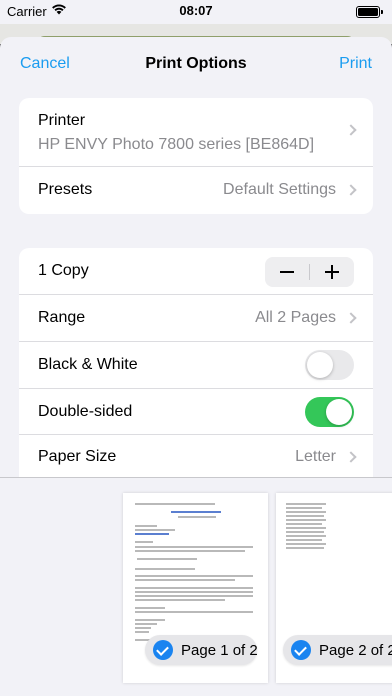  I want to click on presets-value: Default Settings, so click(279, 189).